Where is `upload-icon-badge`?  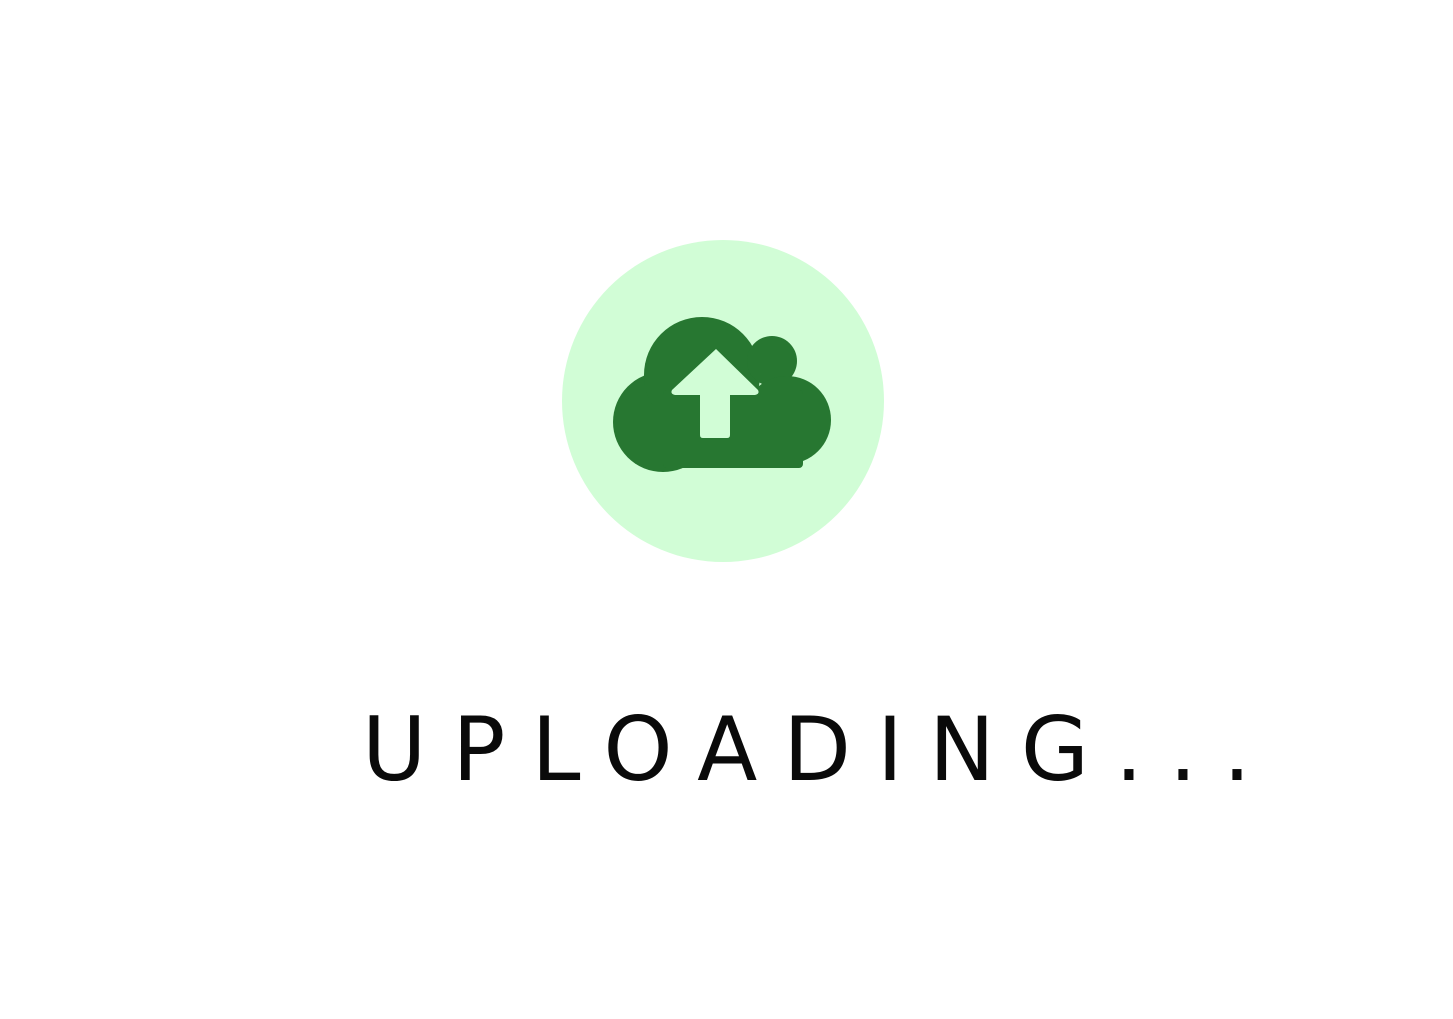
upload-icon-badge is located at coordinates (723, 401).